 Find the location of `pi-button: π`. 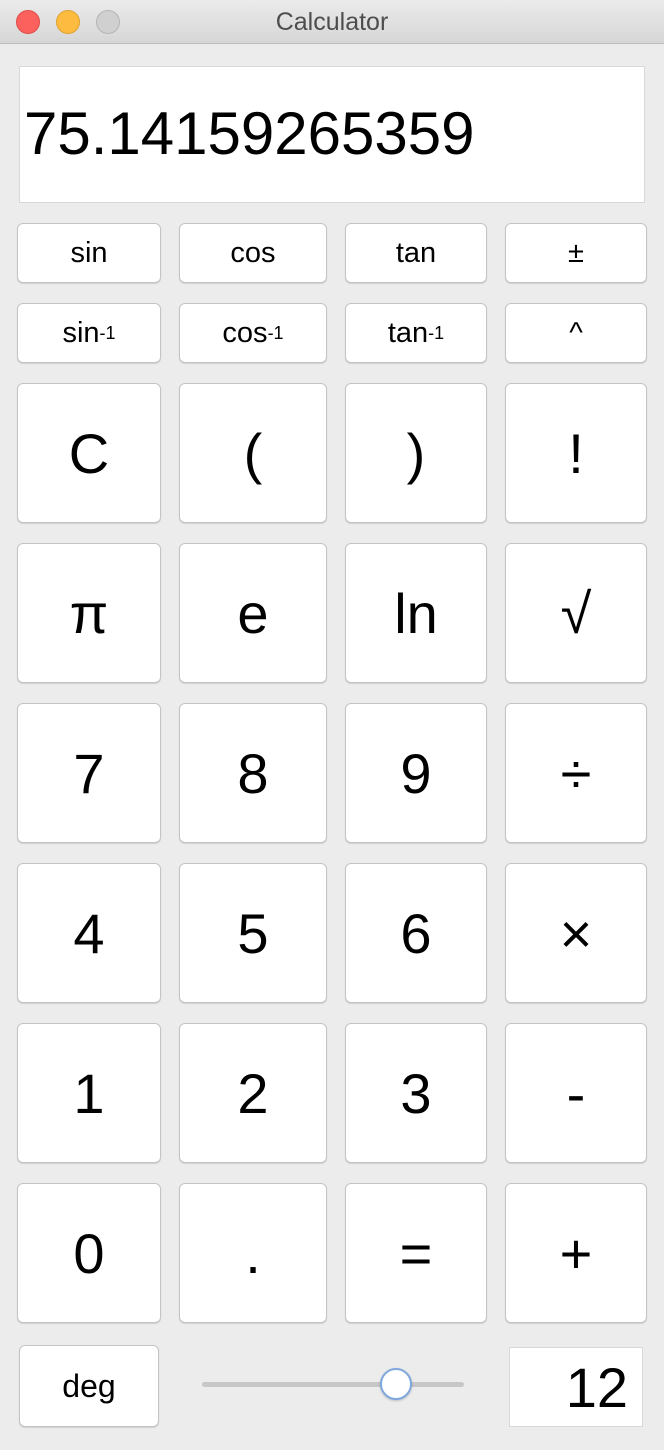

pi-button: π is located at coordinates (89, 613).